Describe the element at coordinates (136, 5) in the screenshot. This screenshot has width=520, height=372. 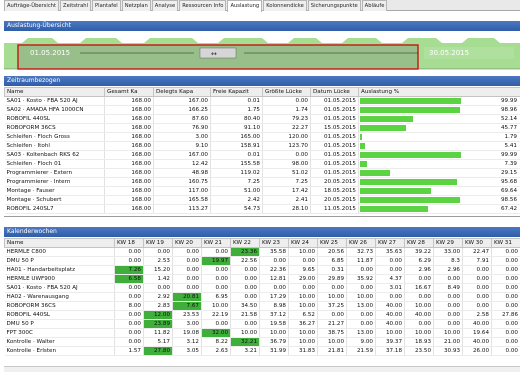
I see `tab-3: Netzplan` at that location.